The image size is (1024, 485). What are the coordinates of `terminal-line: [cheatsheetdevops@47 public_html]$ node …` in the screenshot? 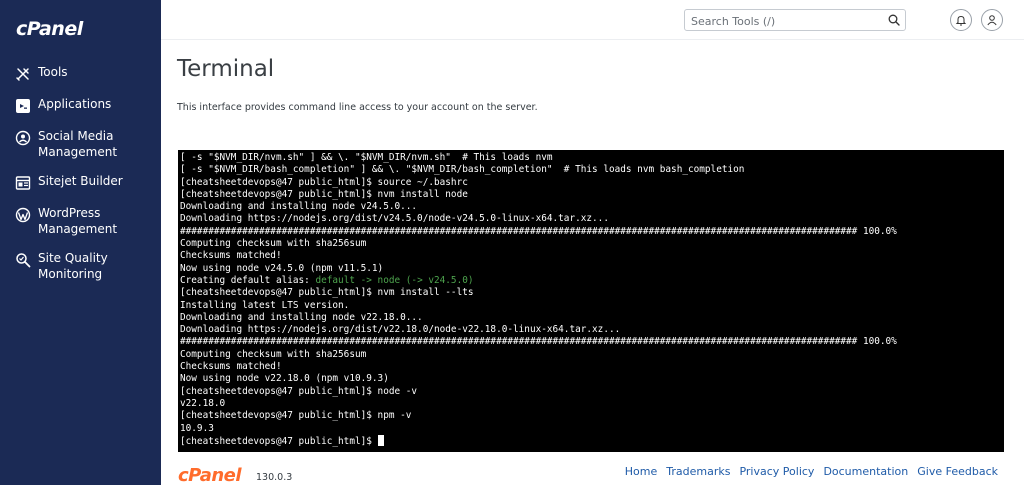 It's located at (299, 391).